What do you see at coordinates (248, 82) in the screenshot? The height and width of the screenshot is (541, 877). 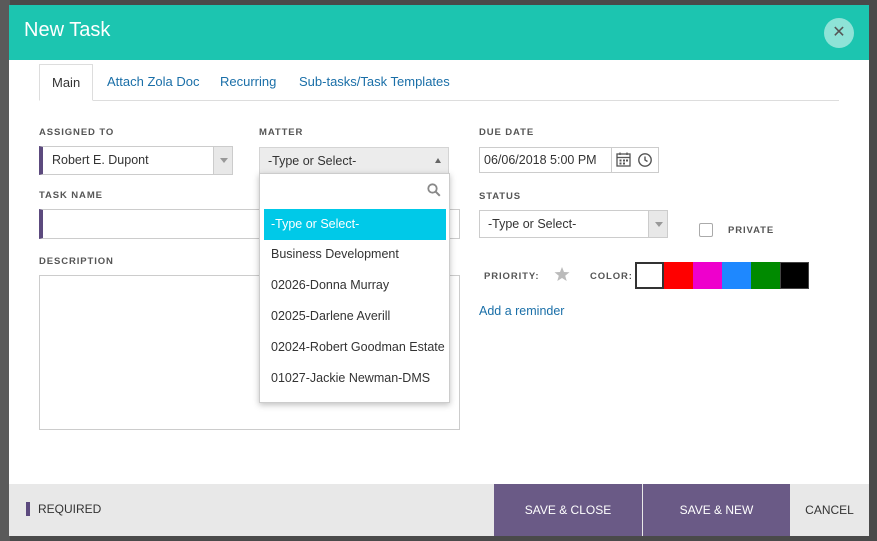 I see `tab-recurring: Recurring` at bounding box center [248, 82].